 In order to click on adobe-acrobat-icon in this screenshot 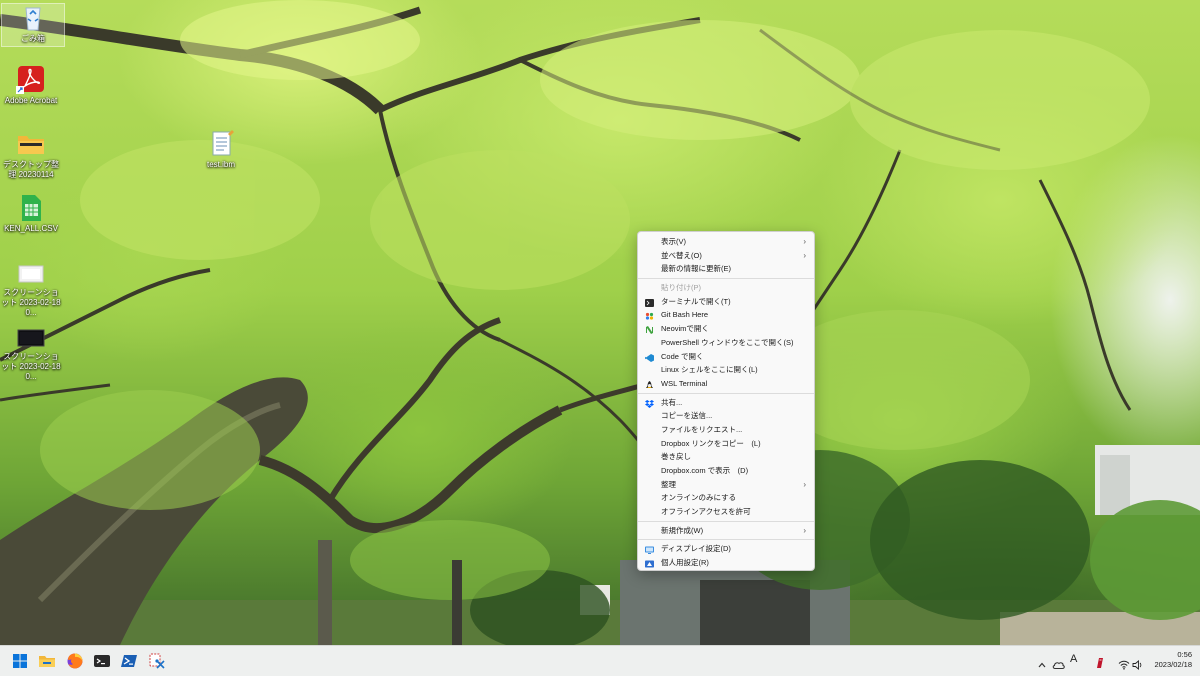, I will do `click(31, 80)`.